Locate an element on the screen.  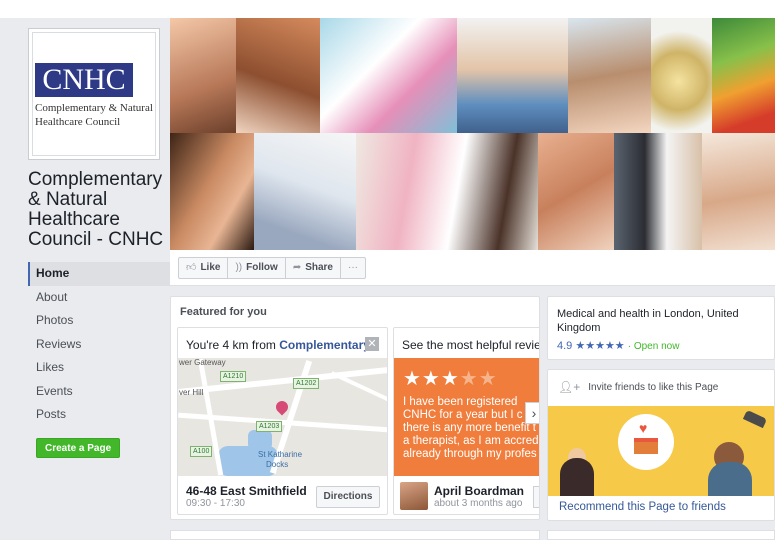
cover-tile-hands is located at coordinates (212, 191).